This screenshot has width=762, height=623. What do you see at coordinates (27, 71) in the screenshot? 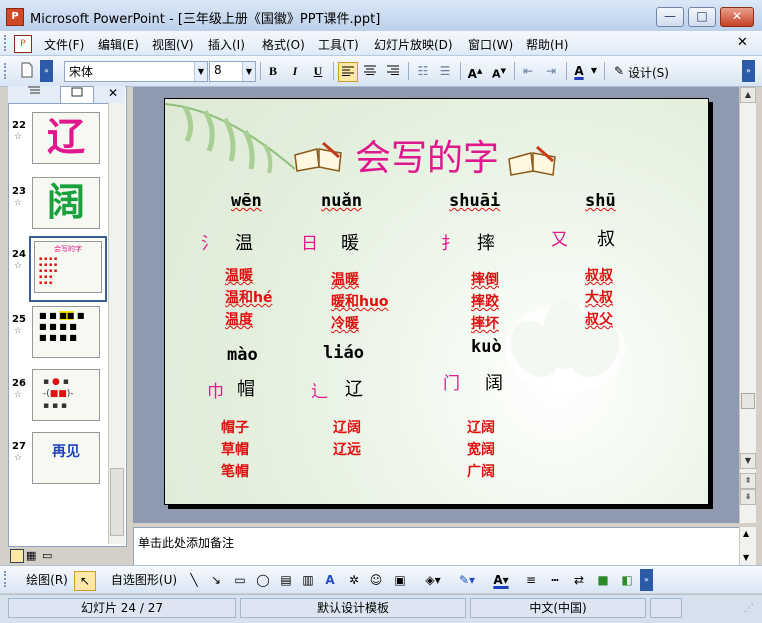
I see `new-document-icon` at bounding box center [27, 71].